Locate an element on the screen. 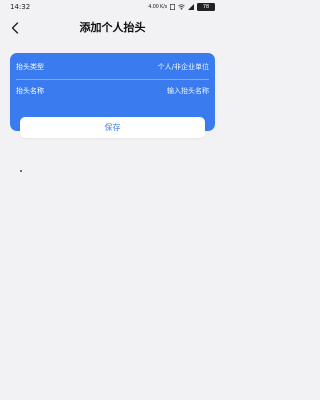  title-type-value: 个人/非企业单位 is located at coordinates (183, 67).